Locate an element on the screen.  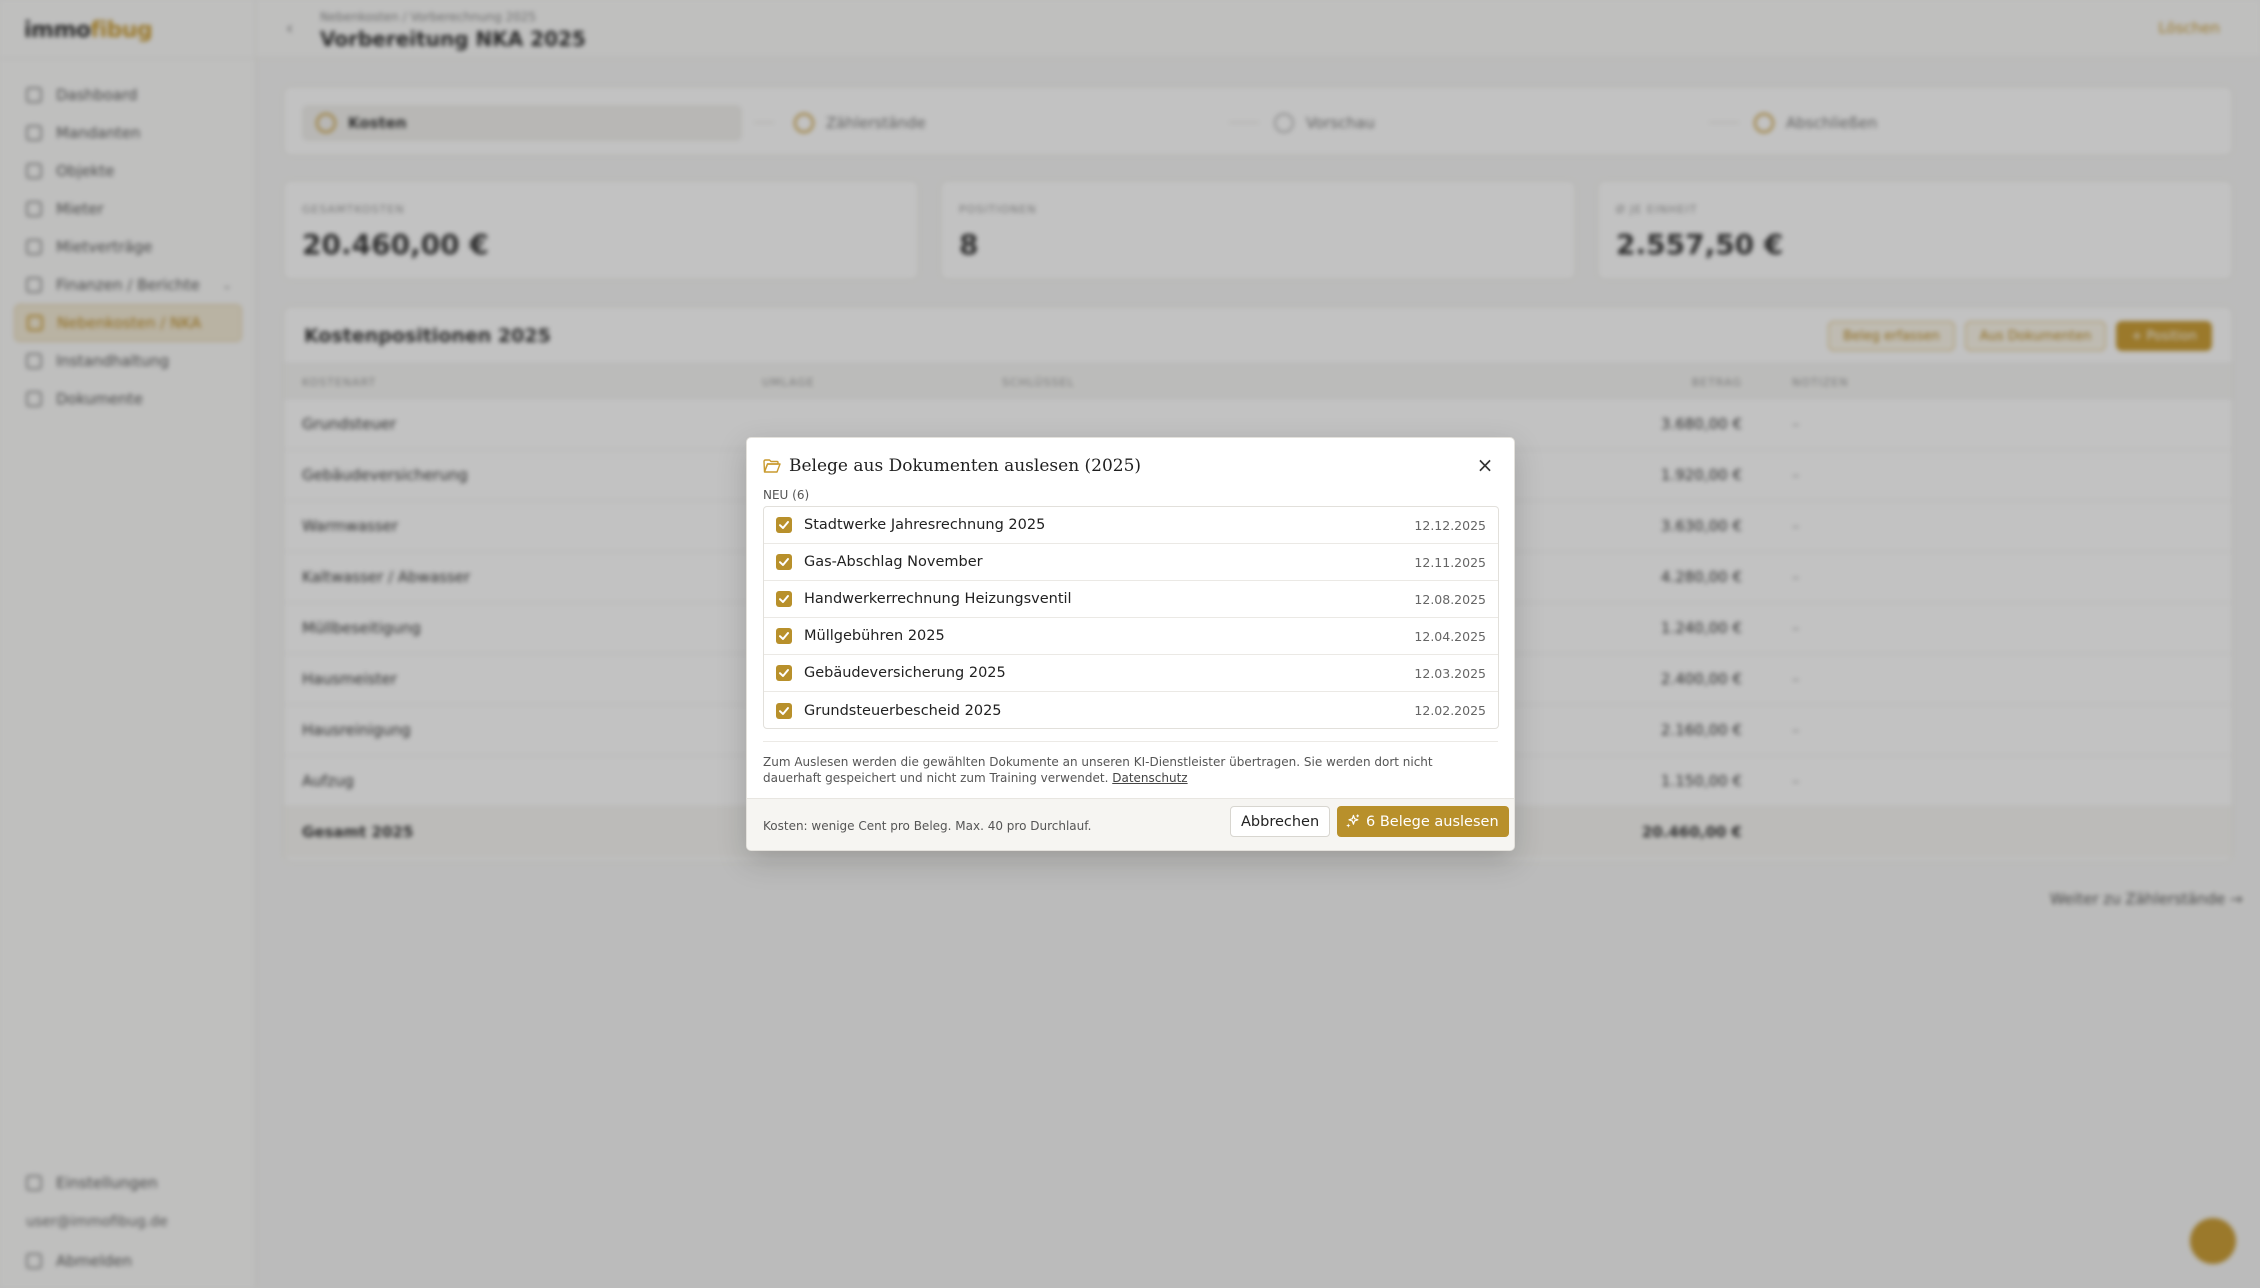
document-title: Müllgebühren 2025 is located at coordinates (874, 636).